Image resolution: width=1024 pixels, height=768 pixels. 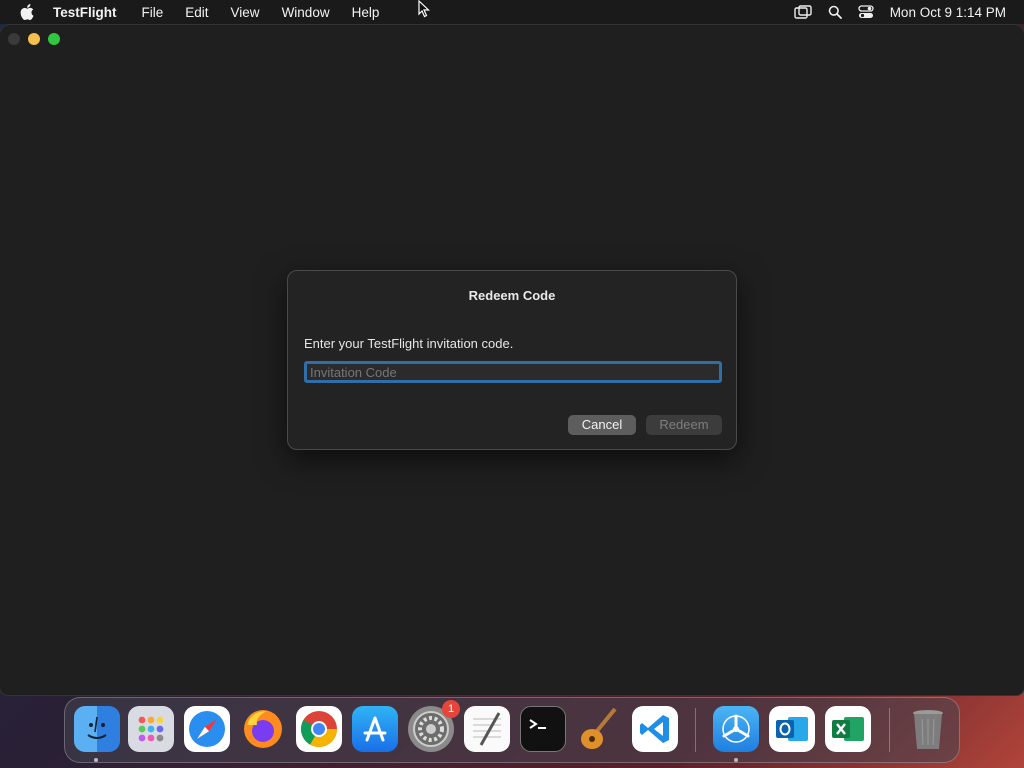 What do you see at coordinates (512, 730) in the screenshot?
I see `dock: 1` at bounding box center [512, 730].